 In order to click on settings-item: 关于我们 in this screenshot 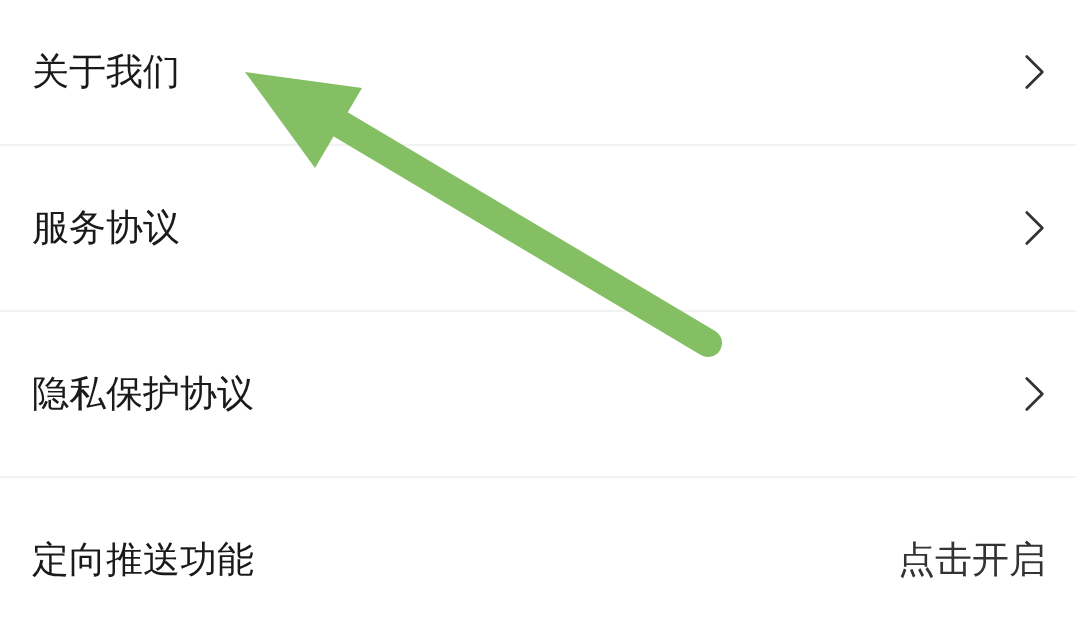, I will do `click(106, 72)`.